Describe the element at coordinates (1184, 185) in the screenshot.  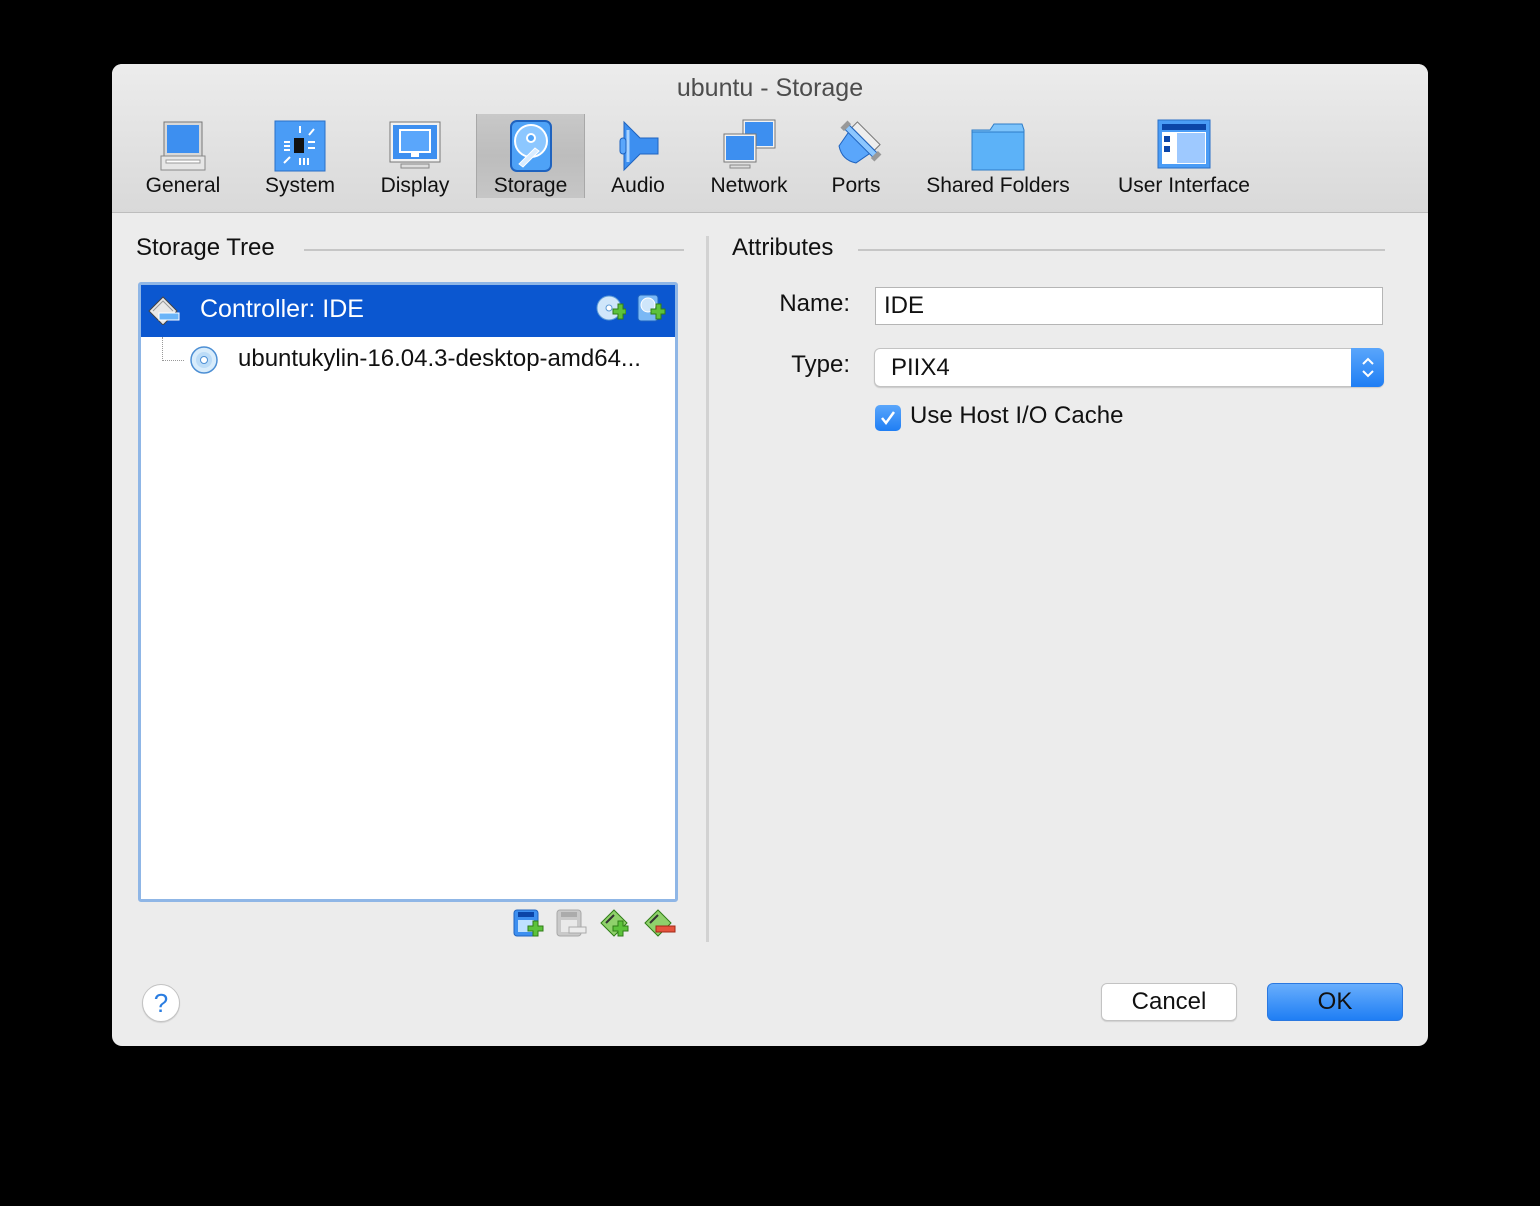
I see `tab-user-interface-label: User Interface` at that location.